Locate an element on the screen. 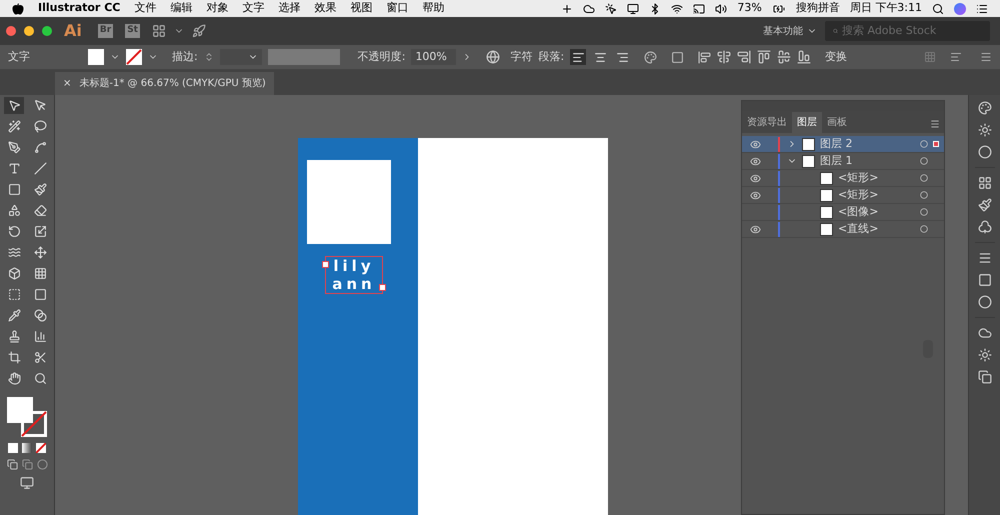 The height and width of the screenshot is (515, 1000). type-icon is located at coordinates (14, 168).